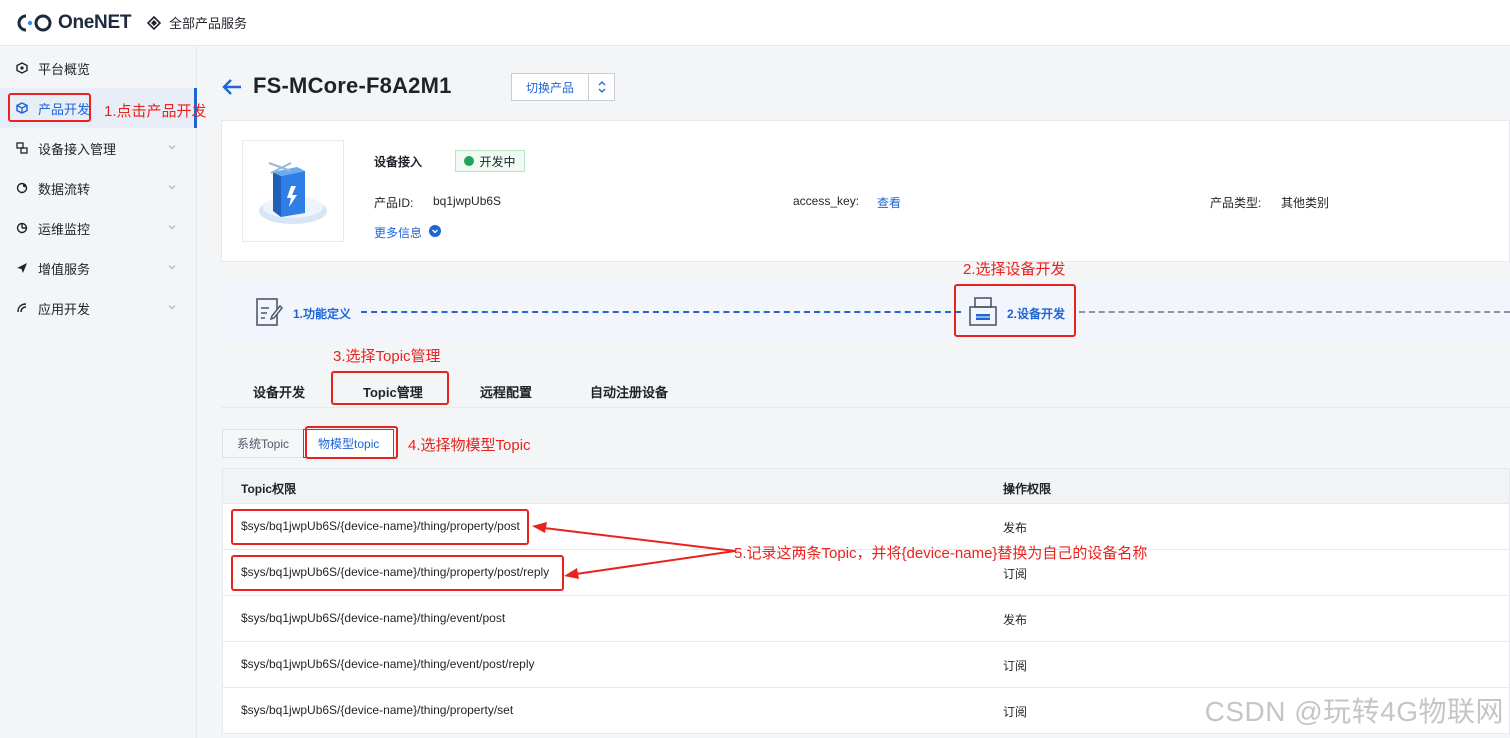  I want to click on column-header-permission: 操作权限, so click(1027, 489).